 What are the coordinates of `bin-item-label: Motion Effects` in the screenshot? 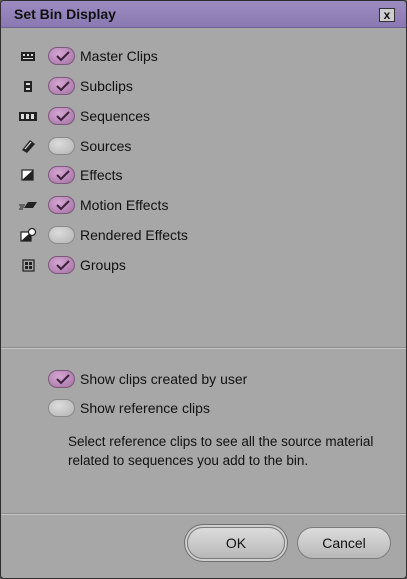 It's located at (124, 205).